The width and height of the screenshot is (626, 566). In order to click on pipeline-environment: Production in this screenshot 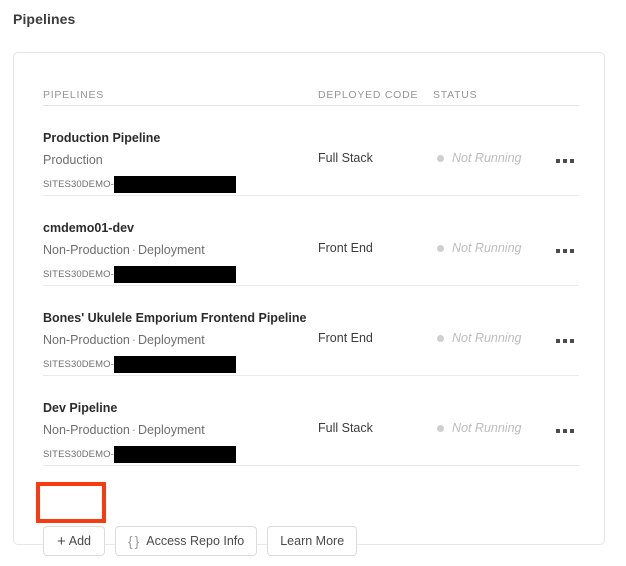, I will do `click(73, 160)`.